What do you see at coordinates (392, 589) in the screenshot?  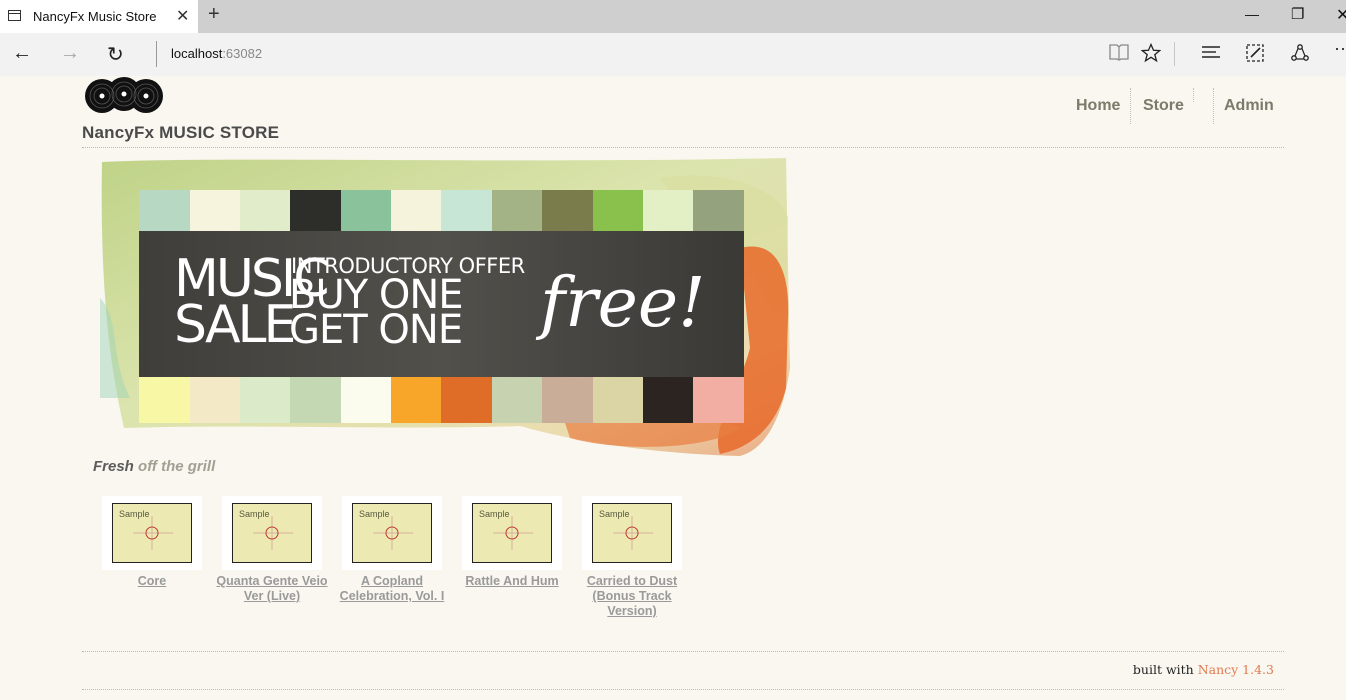 I see `album-title-link: A Copland Celebration, Vol. I` at bounding box center [392, 589].